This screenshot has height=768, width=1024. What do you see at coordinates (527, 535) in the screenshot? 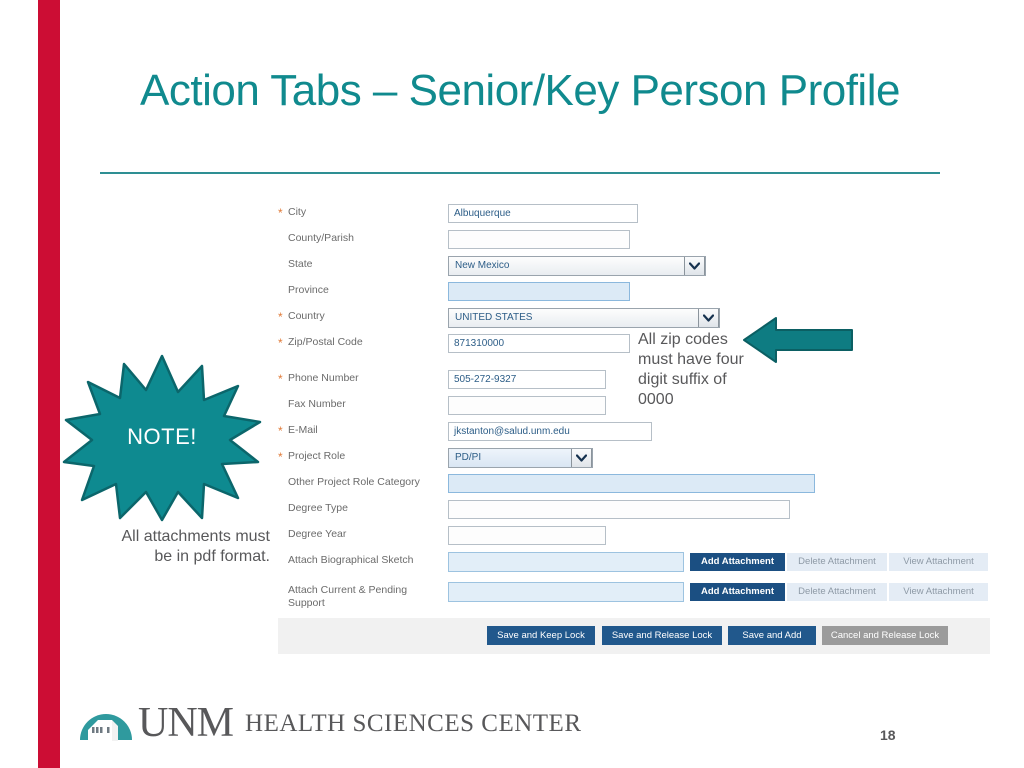
I see `input-degree-year` at bounding box center [527, 535].